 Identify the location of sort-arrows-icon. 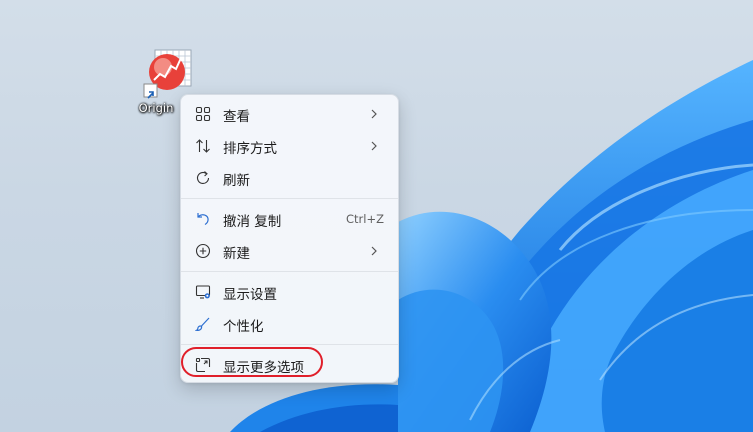
(203, 146).